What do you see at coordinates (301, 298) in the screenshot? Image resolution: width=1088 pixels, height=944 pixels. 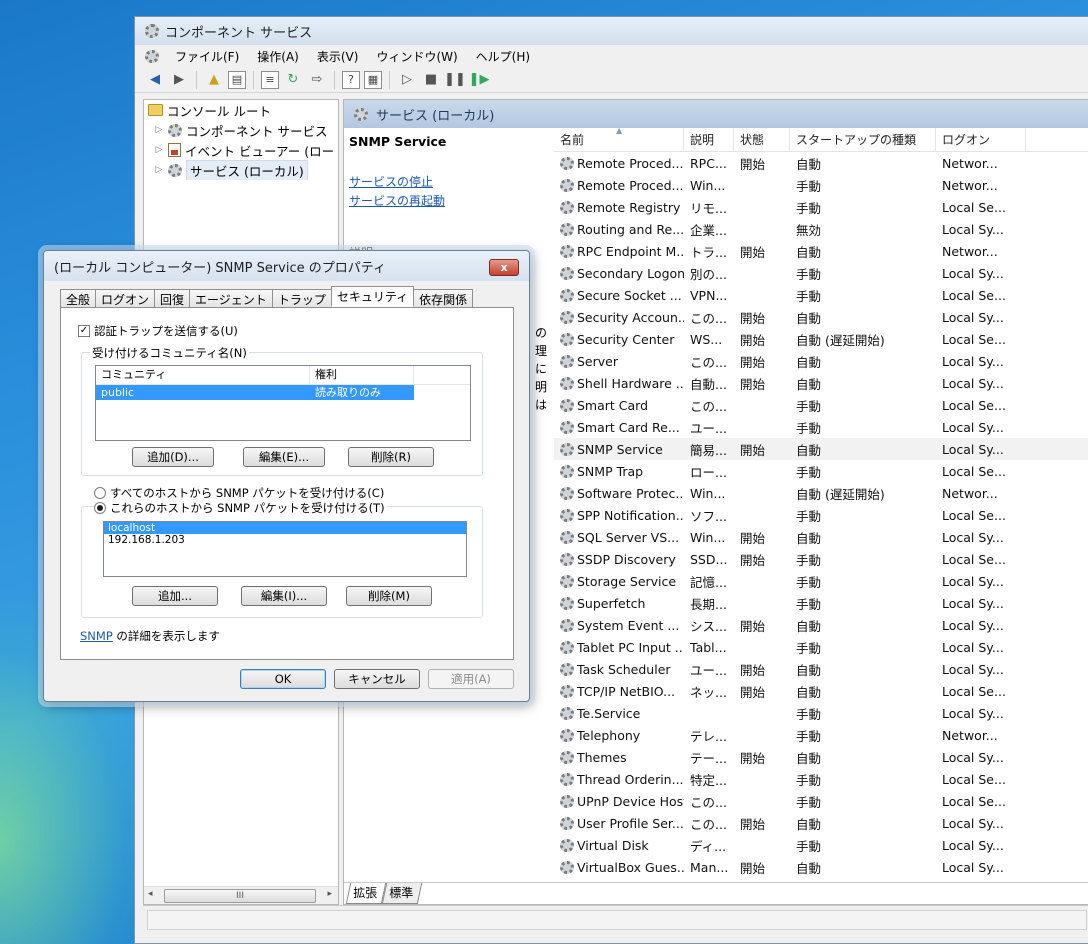 I see `tab-traps: トラップ` at bounding box center [301, 298].